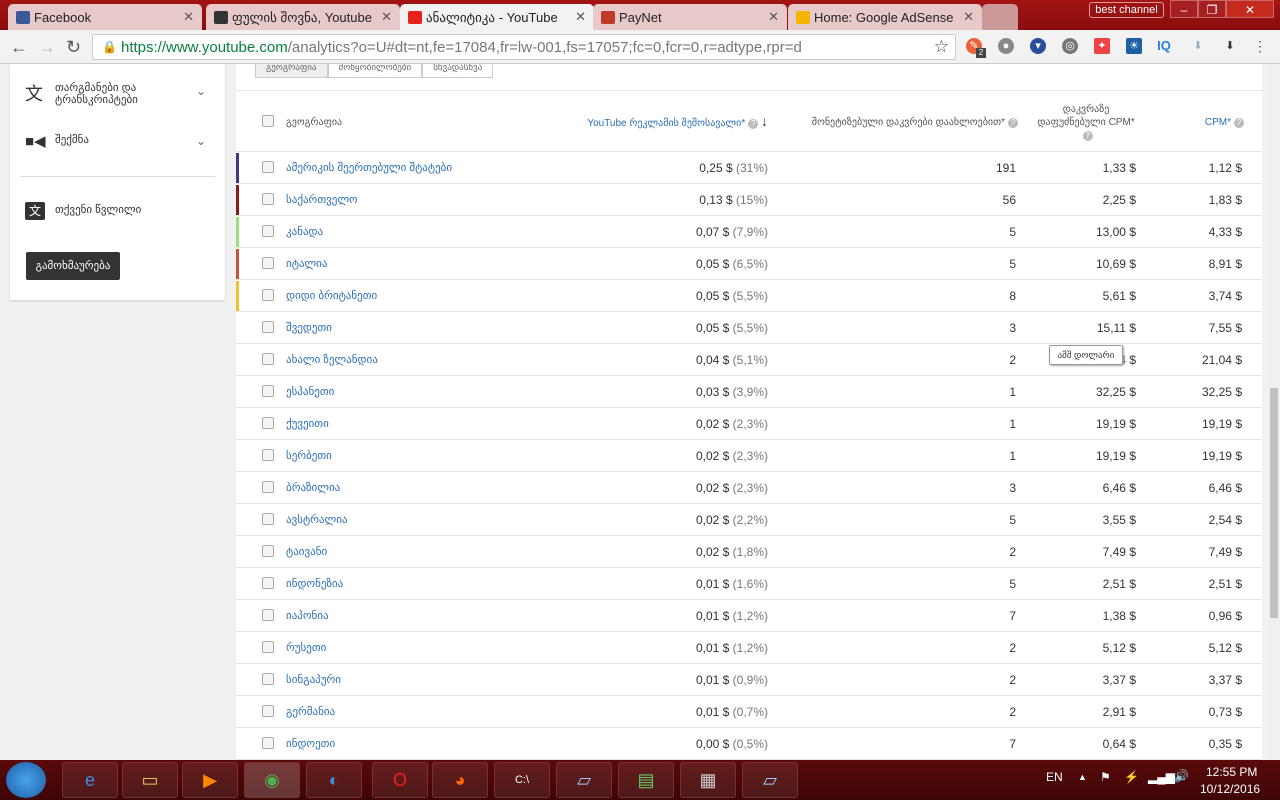 The image size is (1280, 800). What do you see at coordinates (1250, 9) in the screenshot?
I see `close-window-button: ✕` at bounding box center [1250, 9].